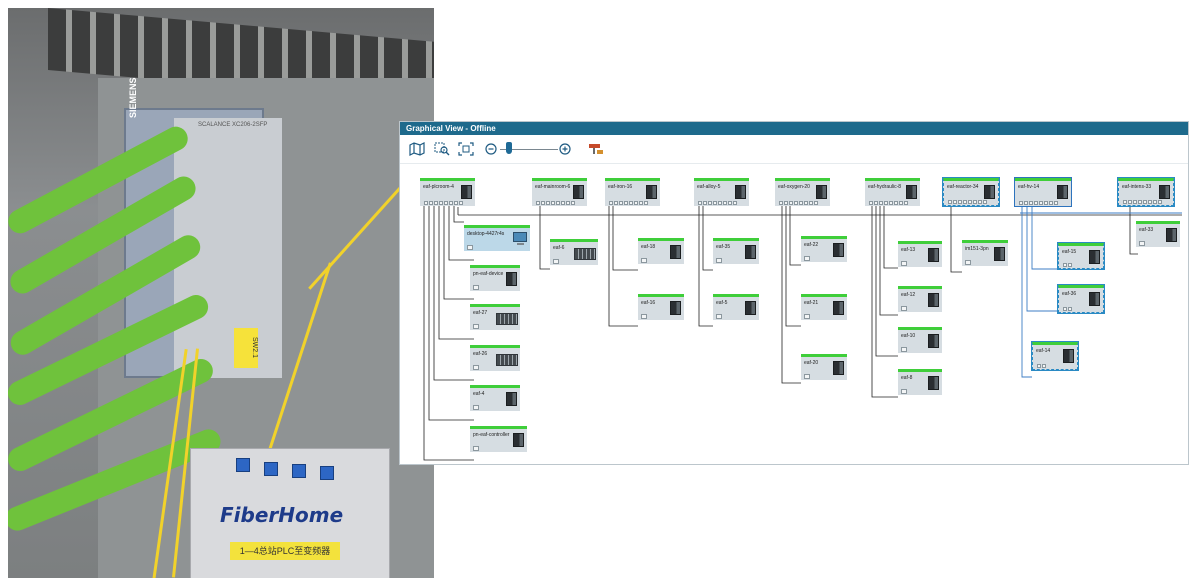  I want to click on device-eaf-12: eaf-12, so click(920, 299).